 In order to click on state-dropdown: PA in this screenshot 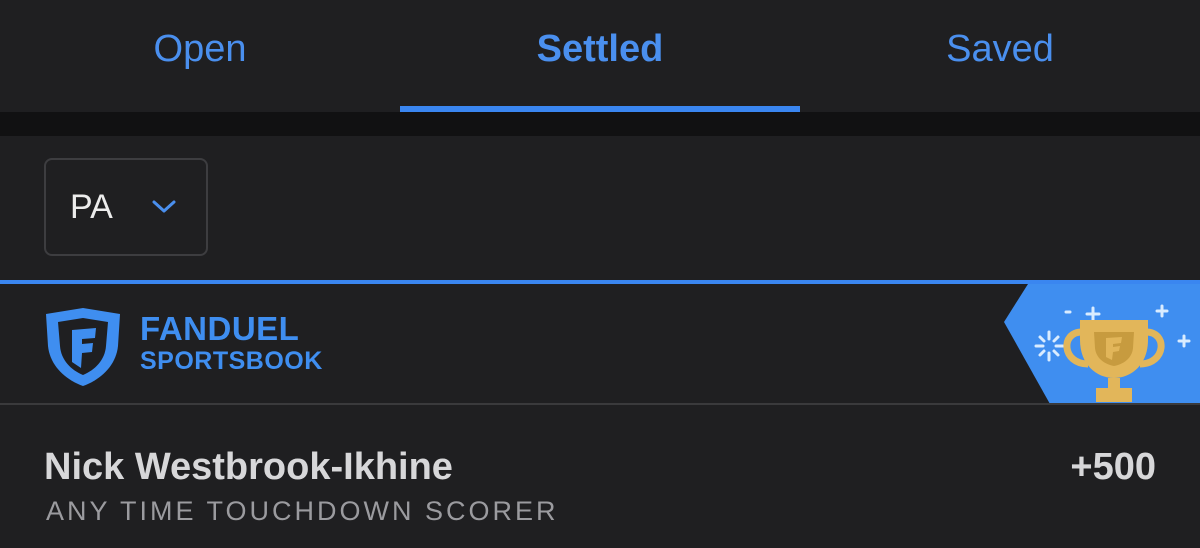, I will do `click(126, 207)`.